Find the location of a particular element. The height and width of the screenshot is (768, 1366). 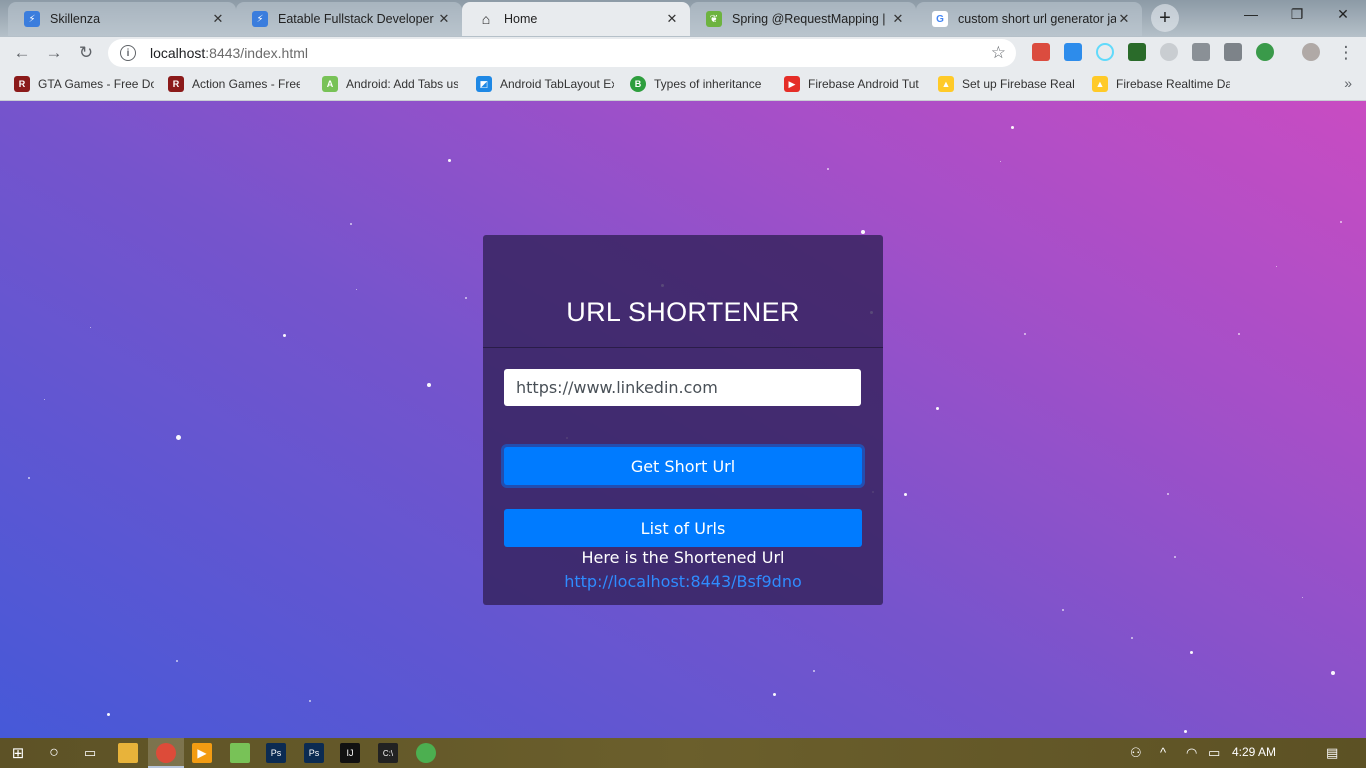

people-icon: ⚇ is located at coordinates (1136, 753).